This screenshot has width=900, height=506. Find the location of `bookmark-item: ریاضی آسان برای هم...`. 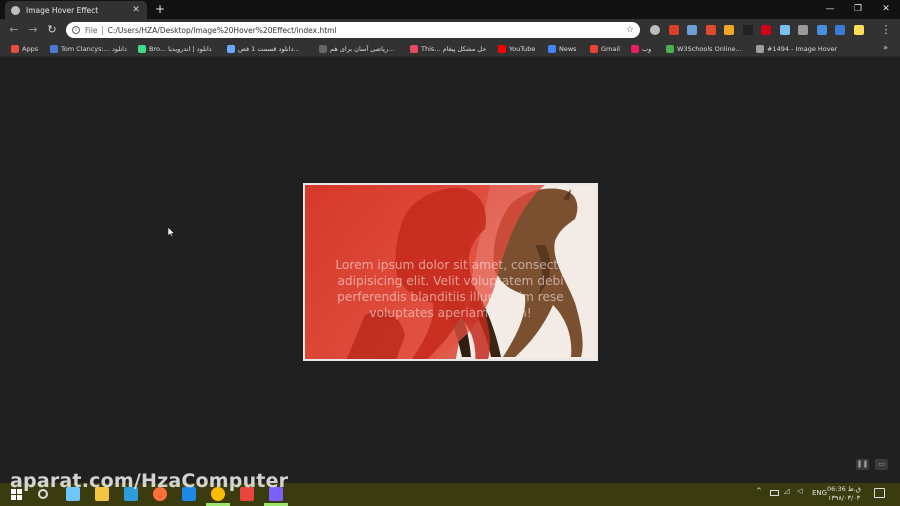

bookmark-item: ریاضی آسان برای هم... is located at coordinates (356, 49).